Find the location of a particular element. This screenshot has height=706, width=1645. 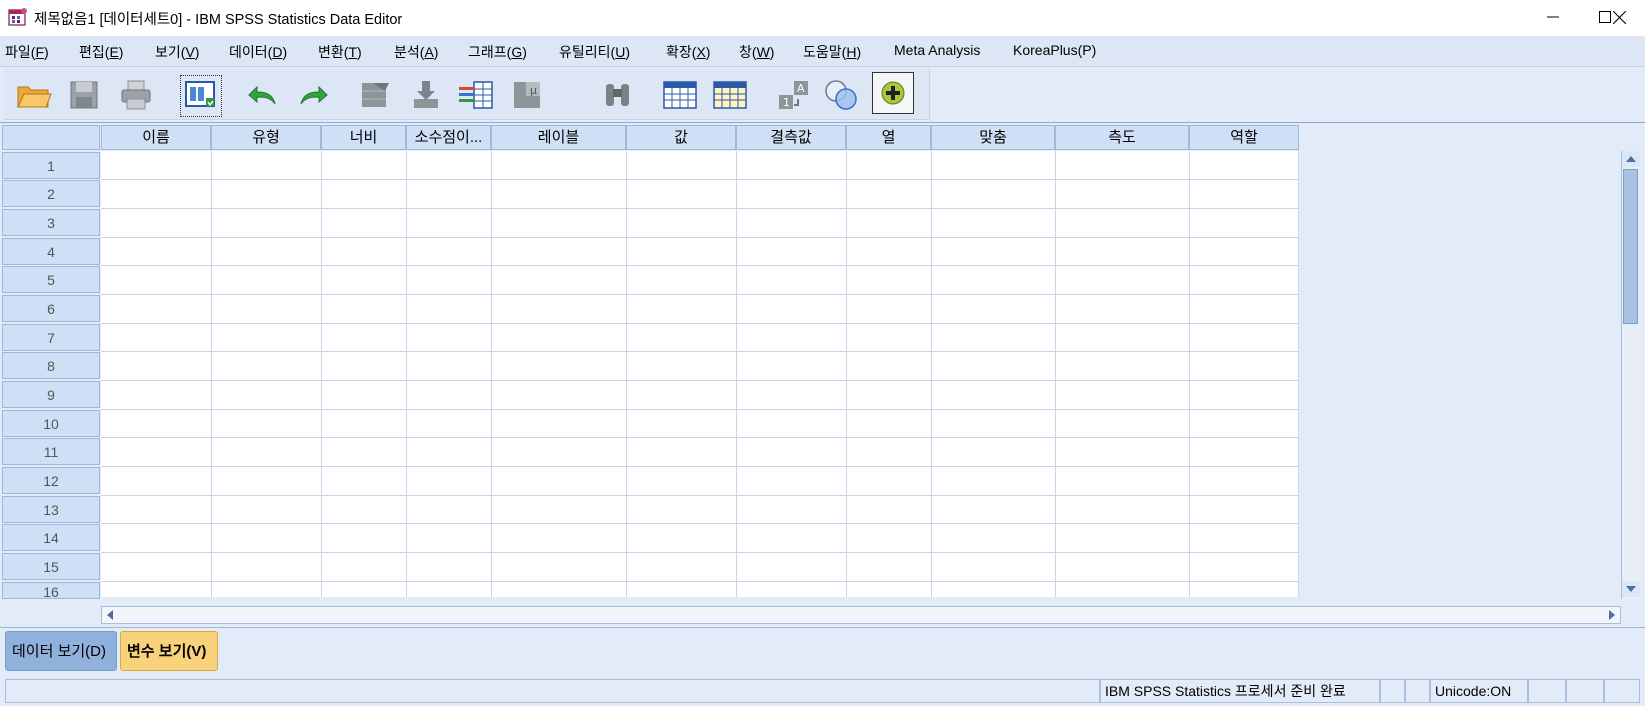

row-header: 1 is located at coordinates (51, 165).